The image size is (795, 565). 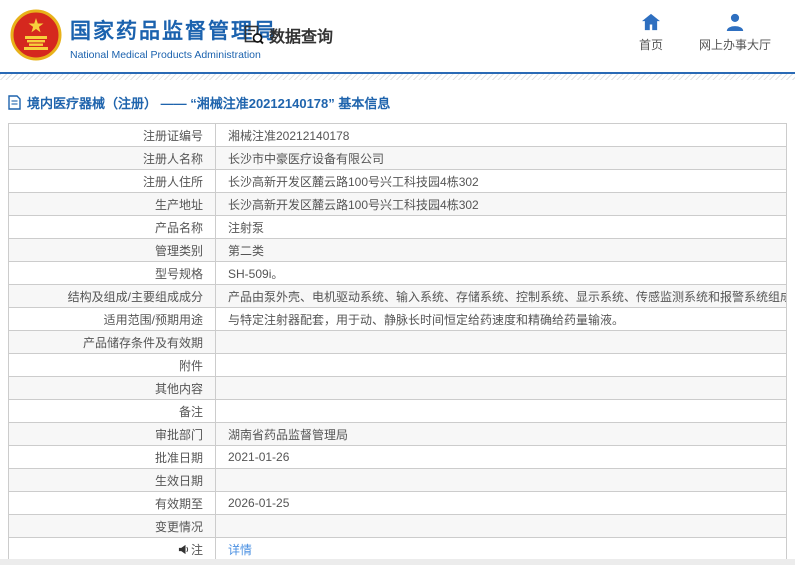 What do you see at coordinates (501, 319) in the screenshot?
I see `row-value: 与特定注射器配套，用于动、静脉长时间恒定给药速度和精确给药量输液。` at bounding box center [501, 319].